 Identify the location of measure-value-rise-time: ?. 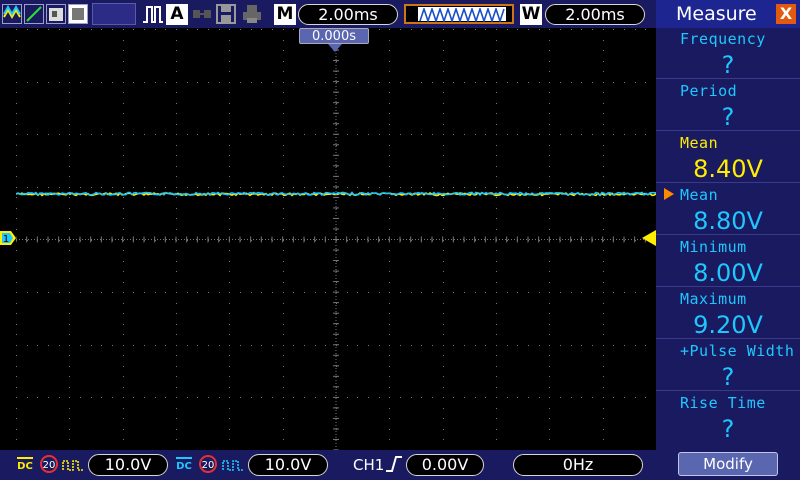
(728, 429).